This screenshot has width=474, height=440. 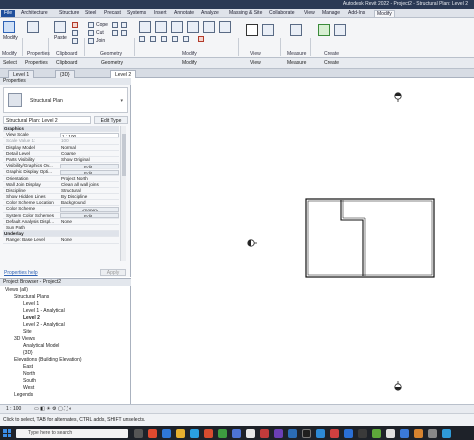 What do you see at coordinates (250, 433) in the screenshot?
I see `chrome-icon` at bounding box center [250, 433].